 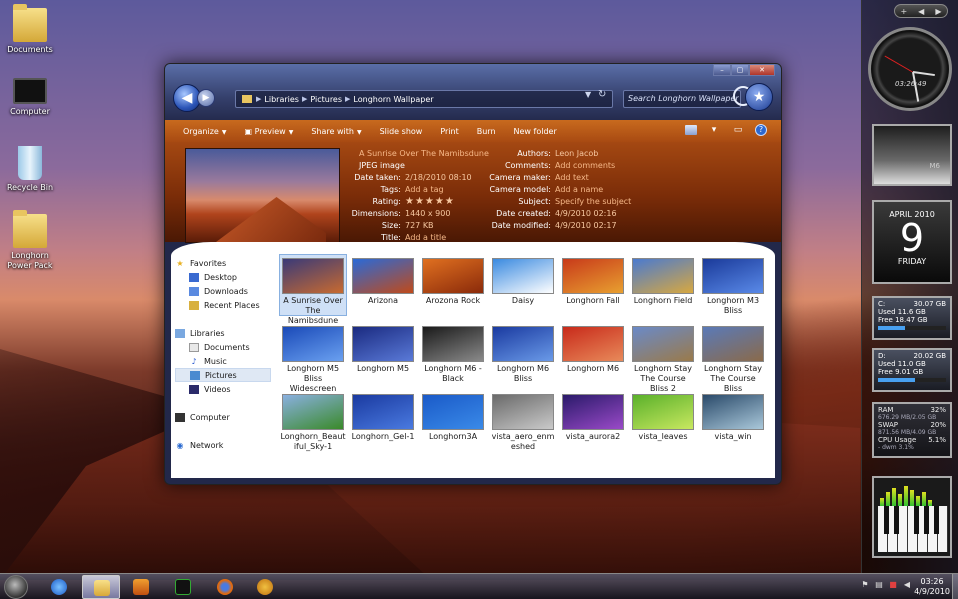 I want to click on sidebar-item-computer: Computer, so click(x=223, y=417).